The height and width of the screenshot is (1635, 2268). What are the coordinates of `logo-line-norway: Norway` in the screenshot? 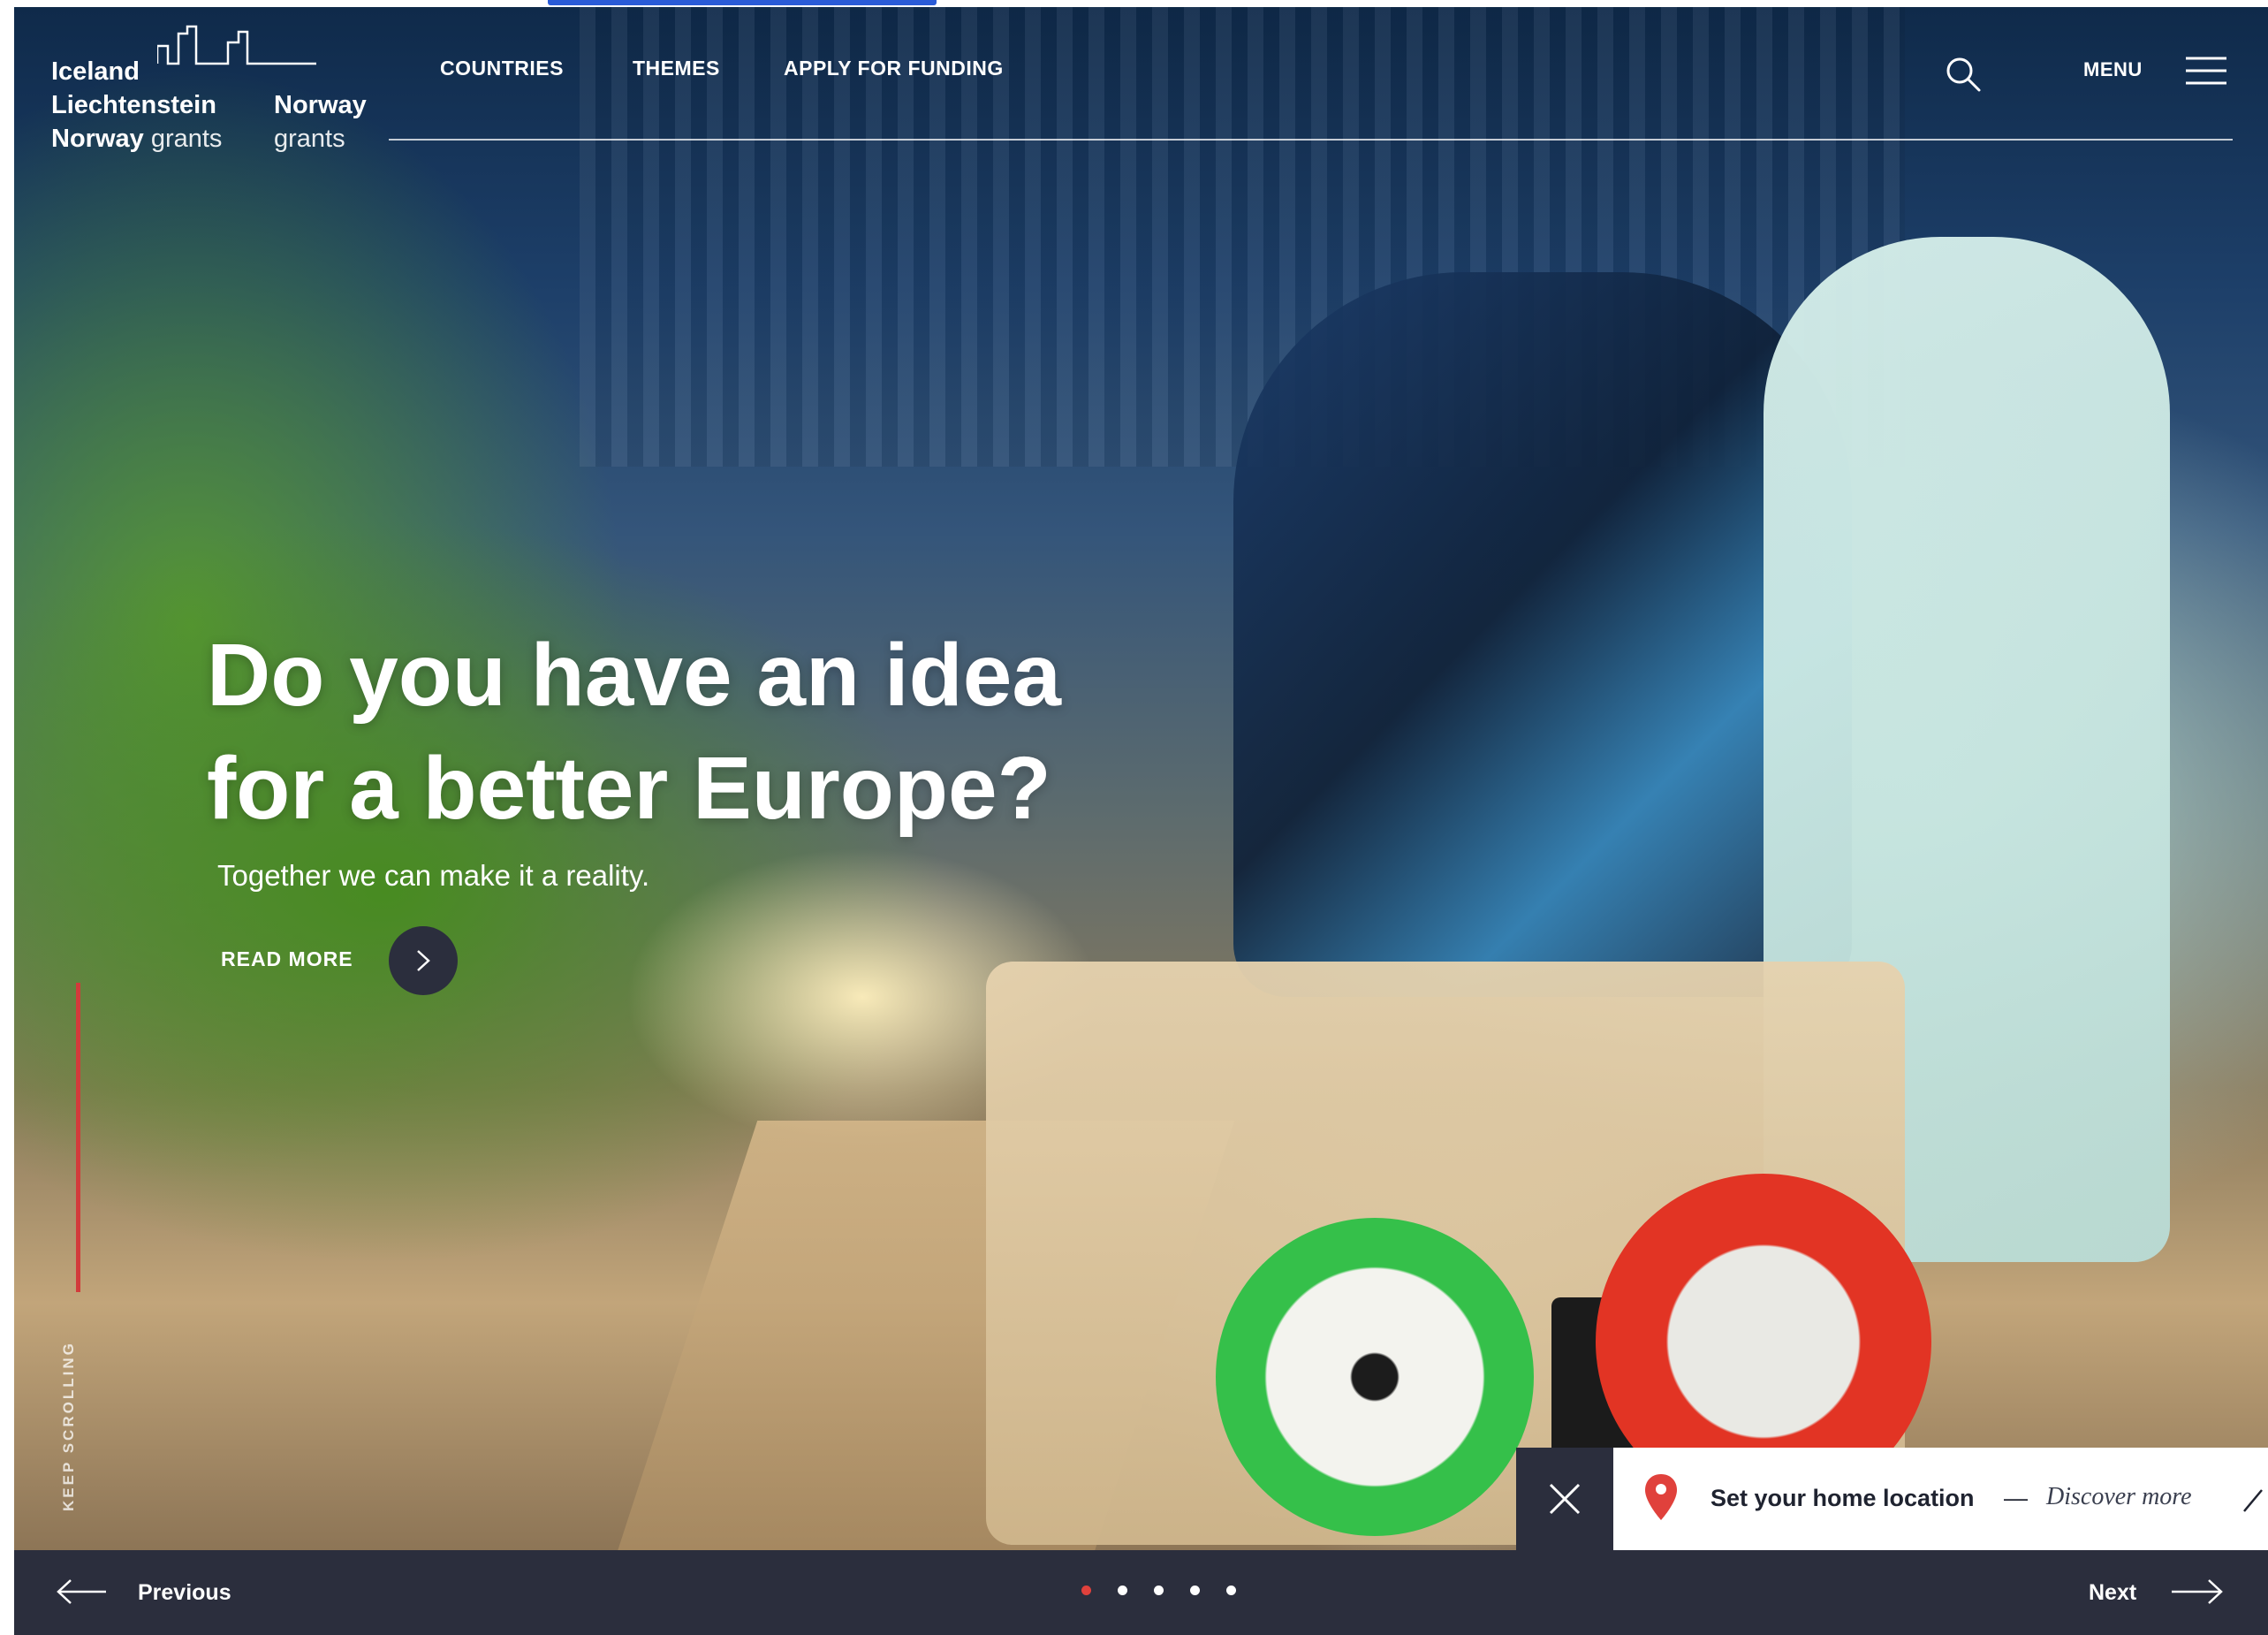 It's located at (97, 139).